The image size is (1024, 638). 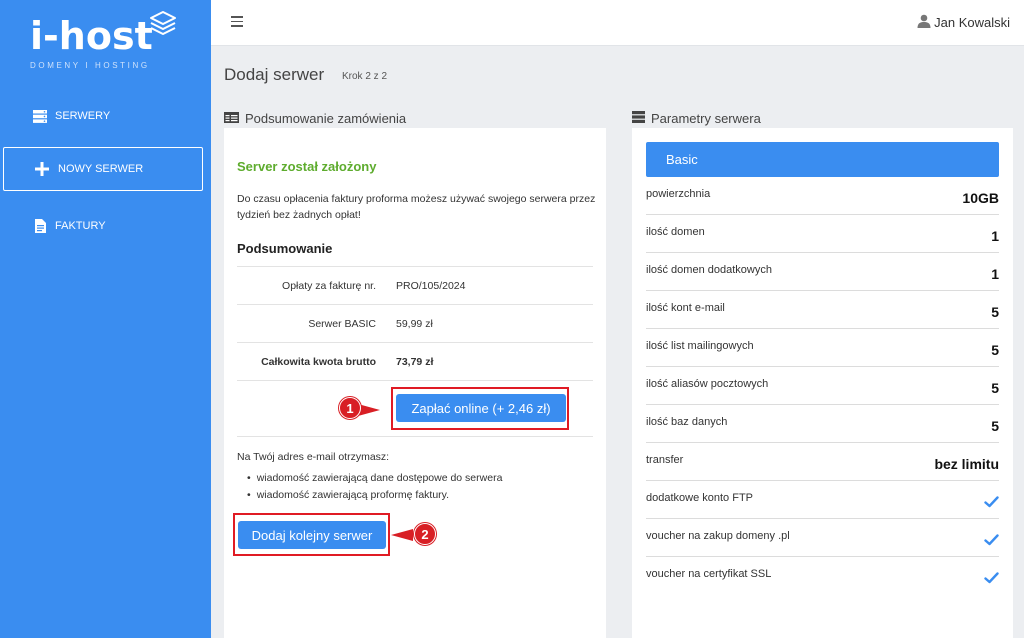 What do you see at coordinates (709, 574) in the screenshot?
I see `spec-name: voucher na certyfikat SSL` at bounding box center [709, 574].